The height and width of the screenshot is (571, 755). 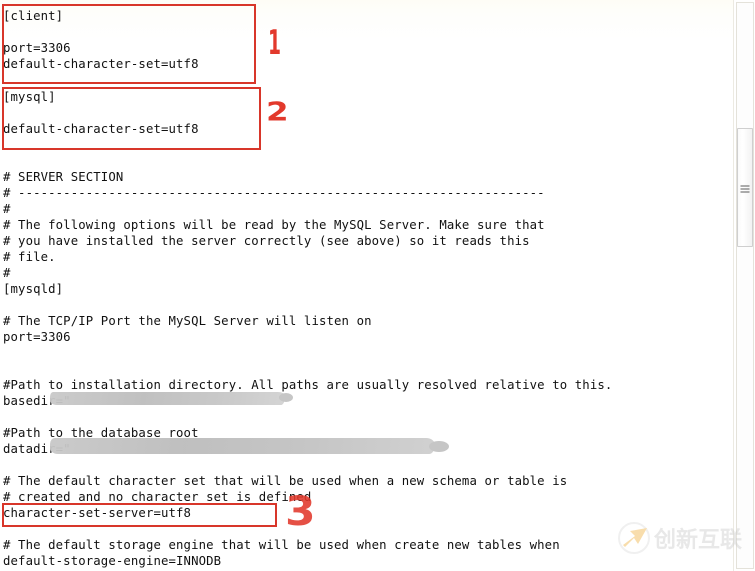 What do you see at coordinates (33, 16) in the screenshot?
I see `code-line: [client]` at bounding box center [33, 16].